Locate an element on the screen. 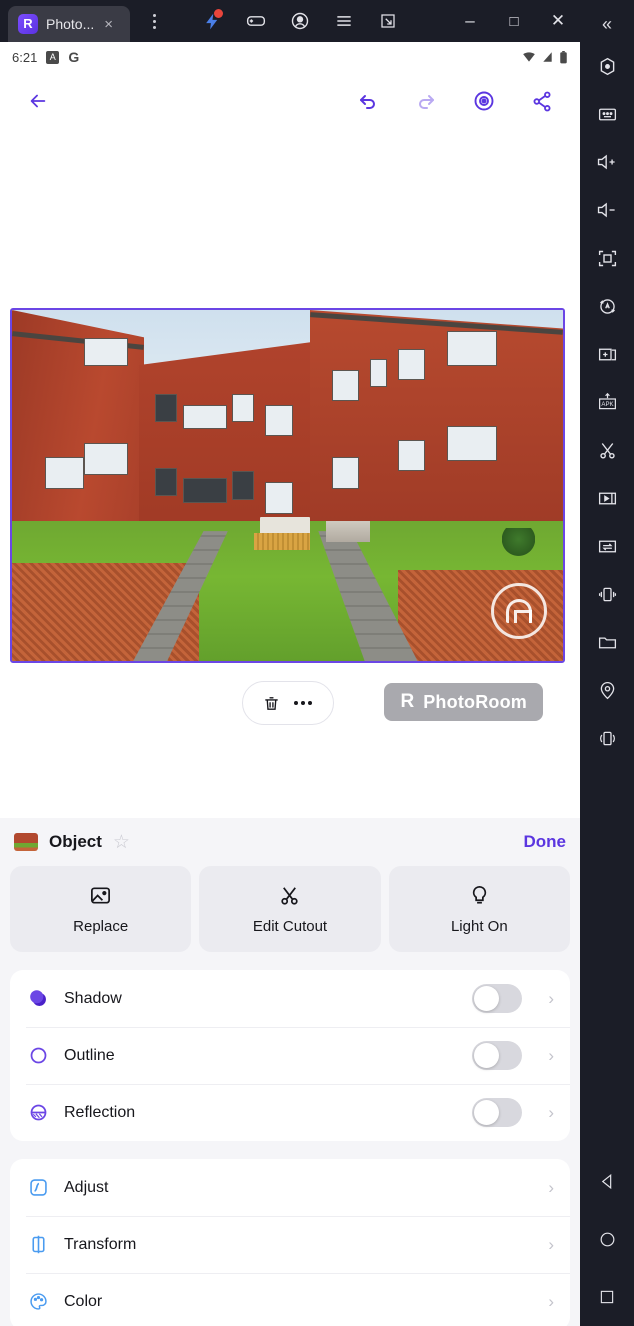 The image size is (634, 1326). close-window-button: ✕ is located at coordinates (558, 21).